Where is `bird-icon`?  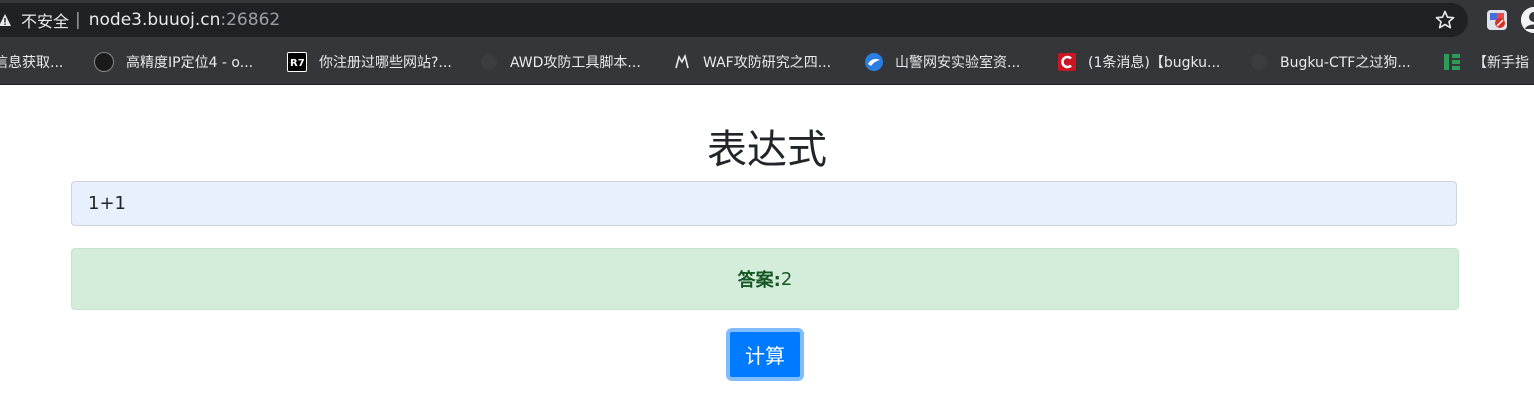
bird-icon is located at coordinates (874, 62).